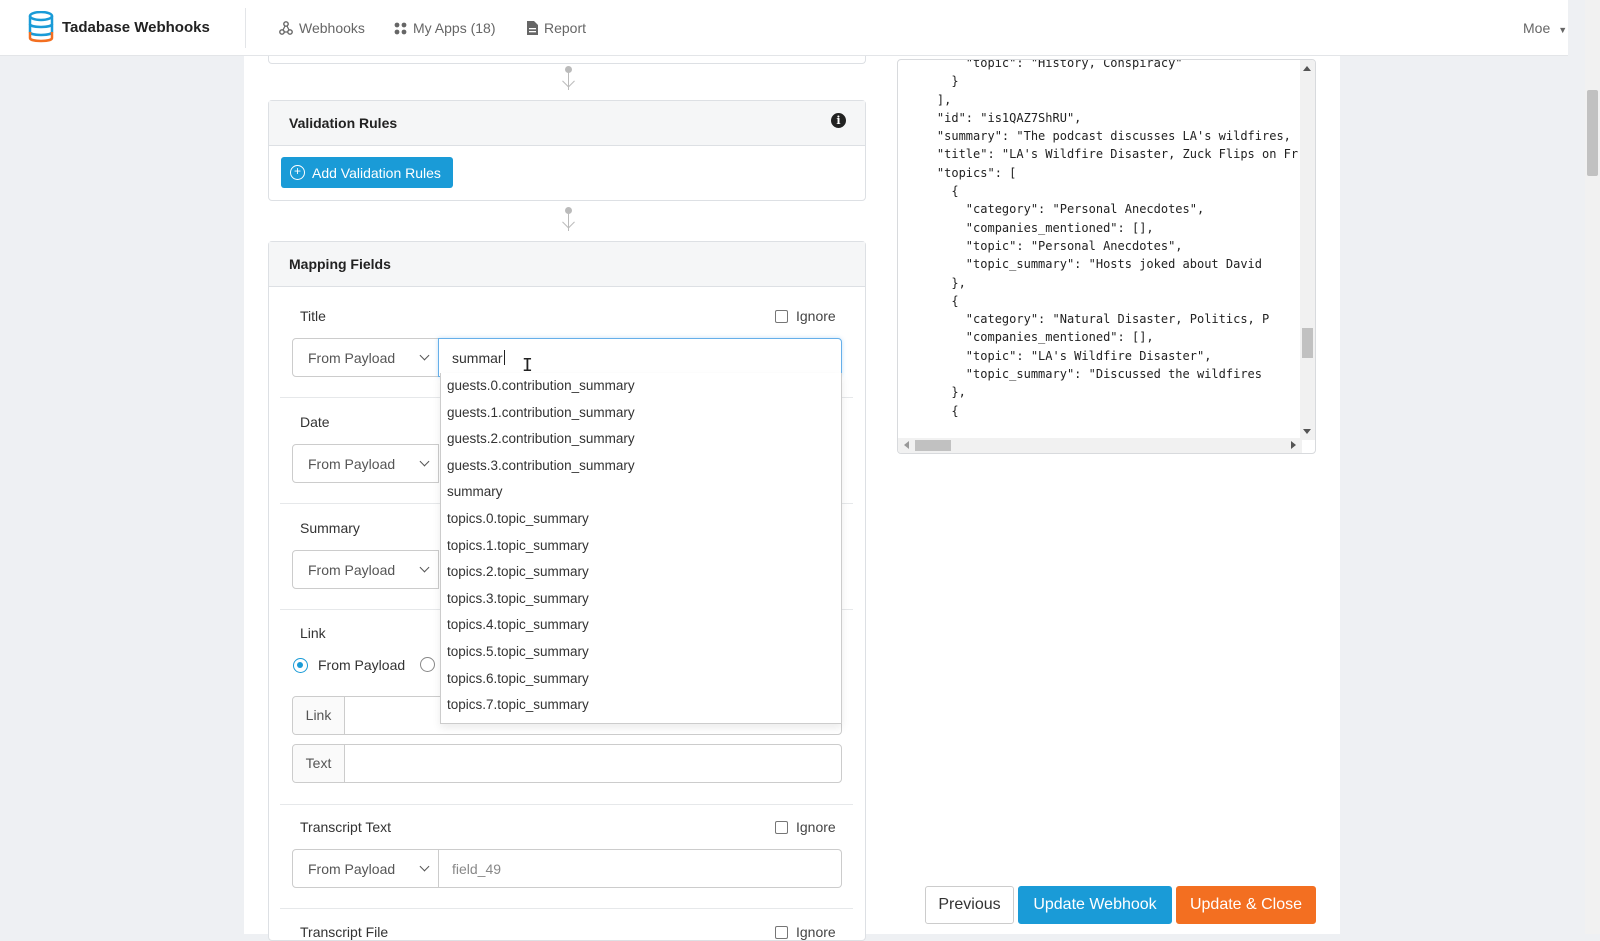  What do you see at coordinates (504, 357) in the screenshot?
I see `text-caret` at bounding box center [504, 357].